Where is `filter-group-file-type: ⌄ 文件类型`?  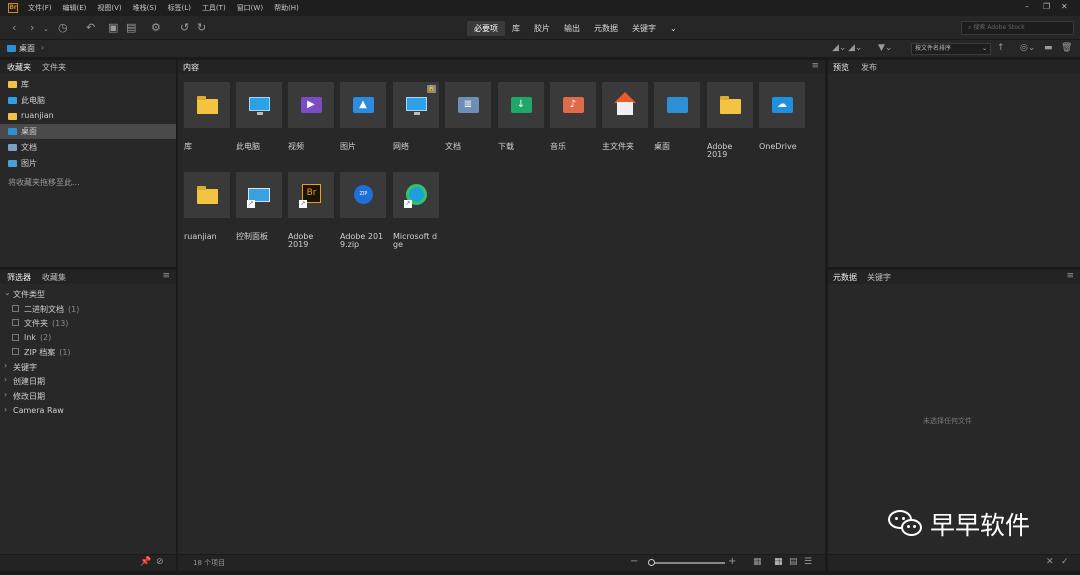 filter-group-file-type: ⌄ 文件类型 is located at coordinates (88, 294).